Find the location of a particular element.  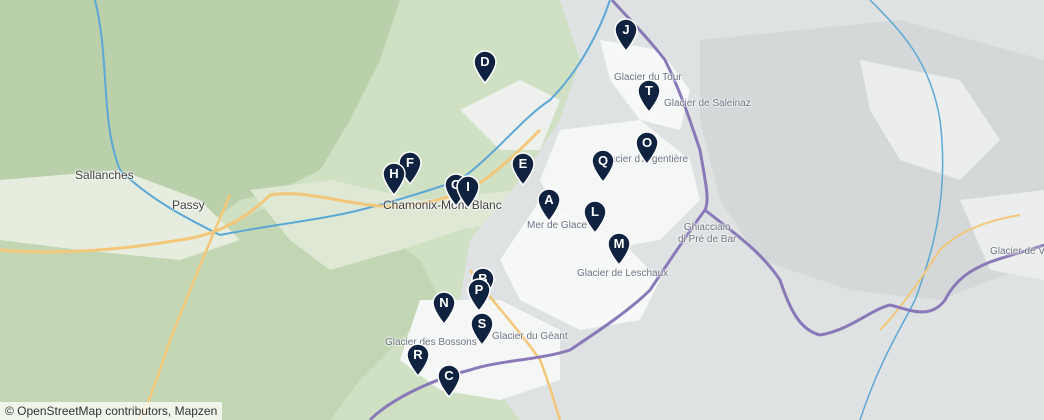

map-marker-e: E is located at coordinates (523, 169).